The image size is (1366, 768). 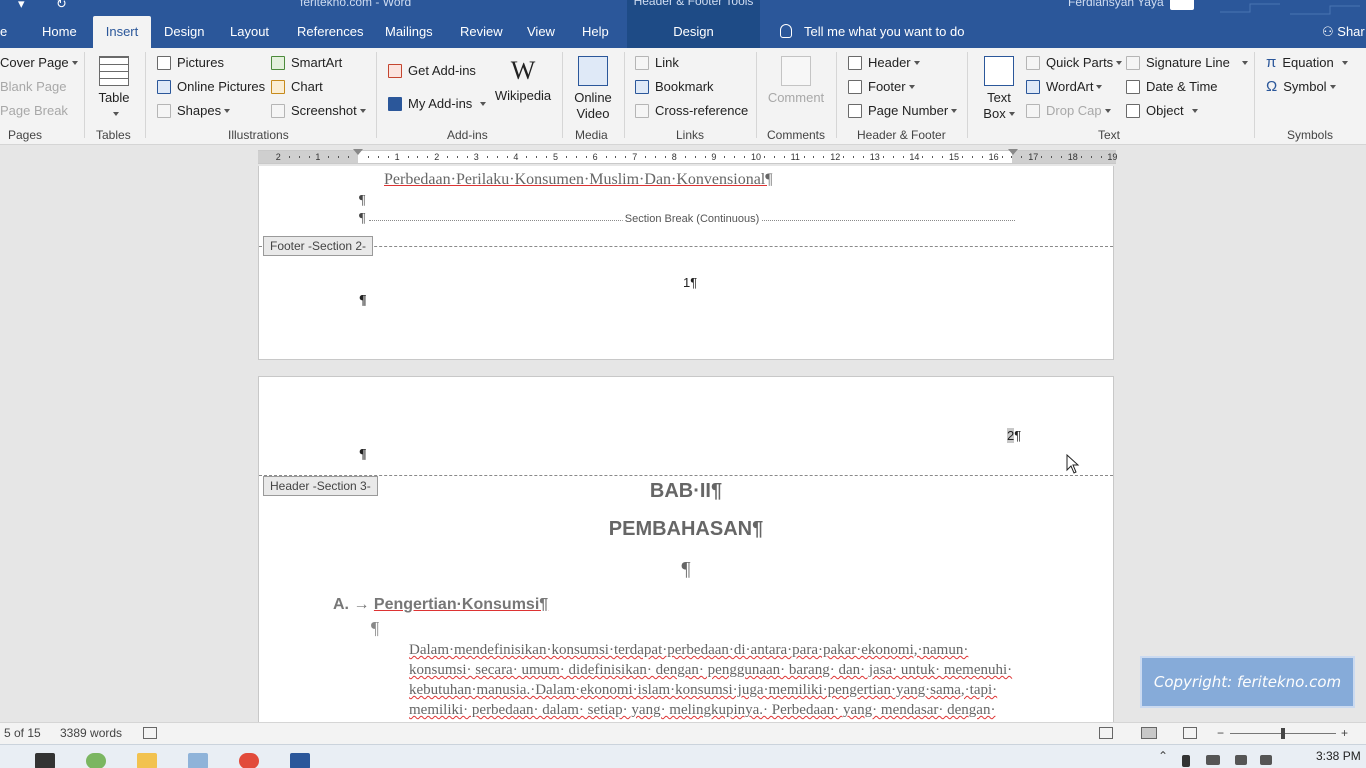 What do you see at coordinates (796, 81) in the screenshot?
I see `comment-button: Comment` at bounding box center [796, 81].